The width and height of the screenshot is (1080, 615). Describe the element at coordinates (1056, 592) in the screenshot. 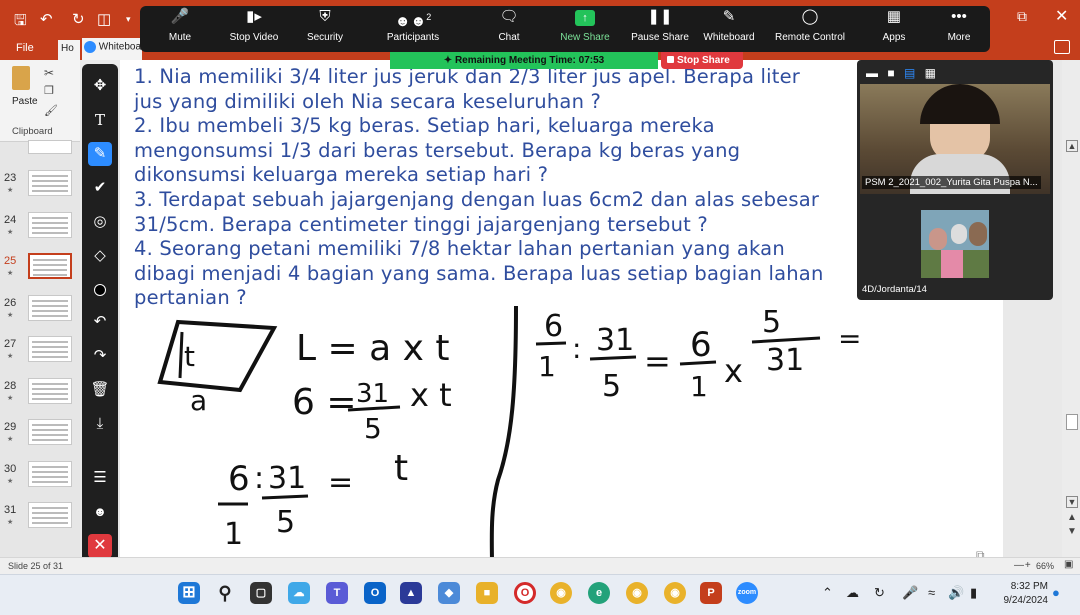

I see `notification-bell-icon: ●` at that location.